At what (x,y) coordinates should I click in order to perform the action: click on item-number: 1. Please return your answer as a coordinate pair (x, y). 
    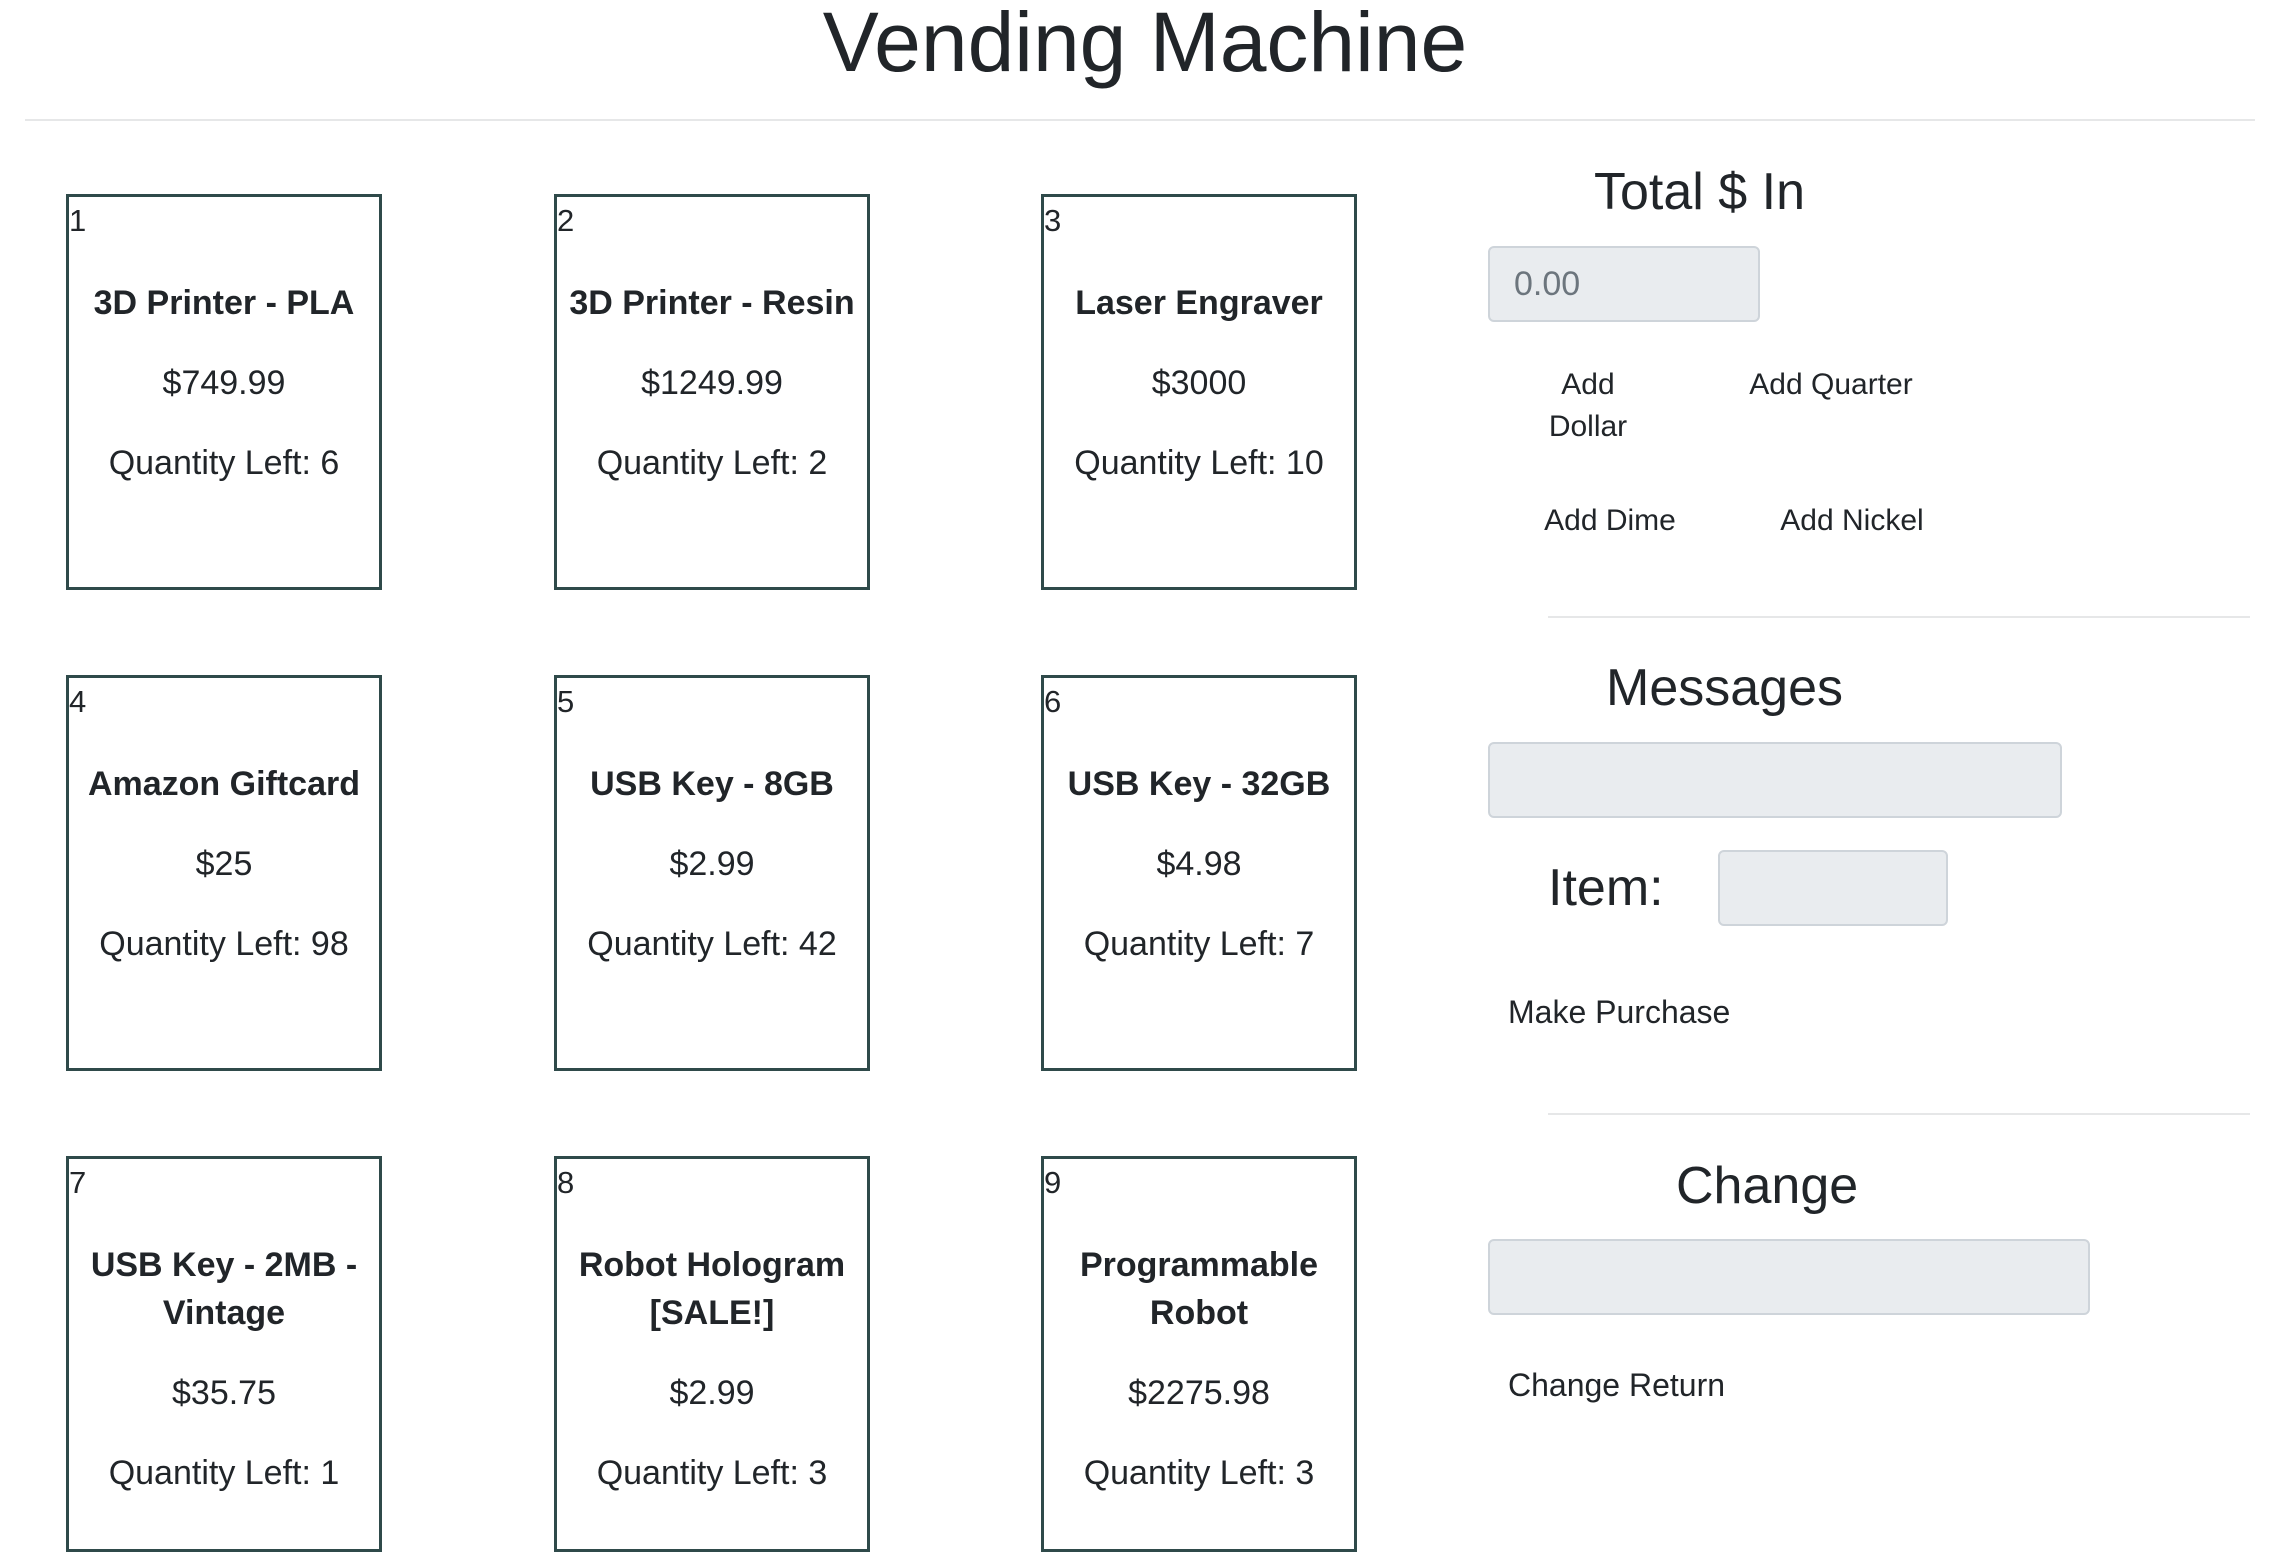
    Looking at the image, I should click on (78, 220).